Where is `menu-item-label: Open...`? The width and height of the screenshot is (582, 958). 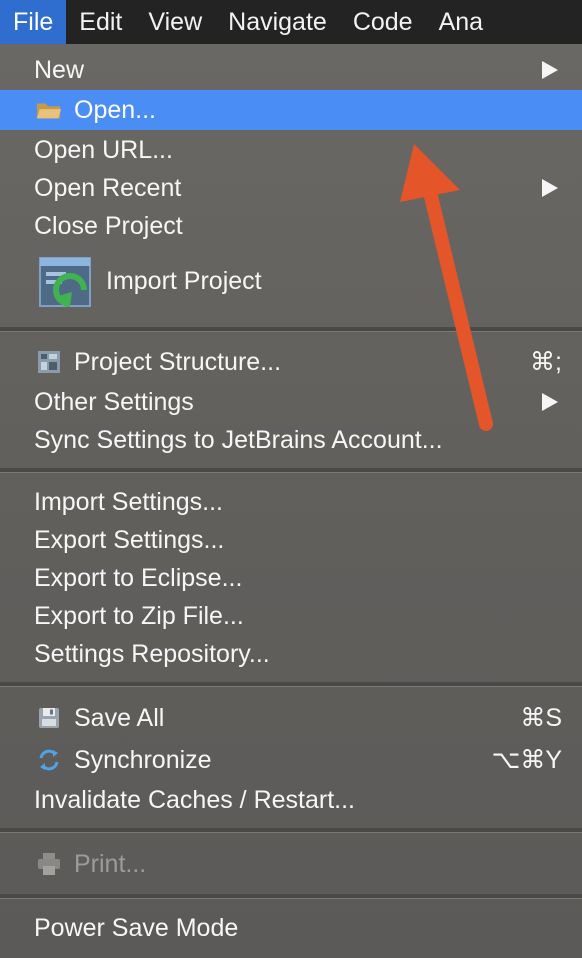 menu-item-label: Open... is located at coordinates (115, 109).